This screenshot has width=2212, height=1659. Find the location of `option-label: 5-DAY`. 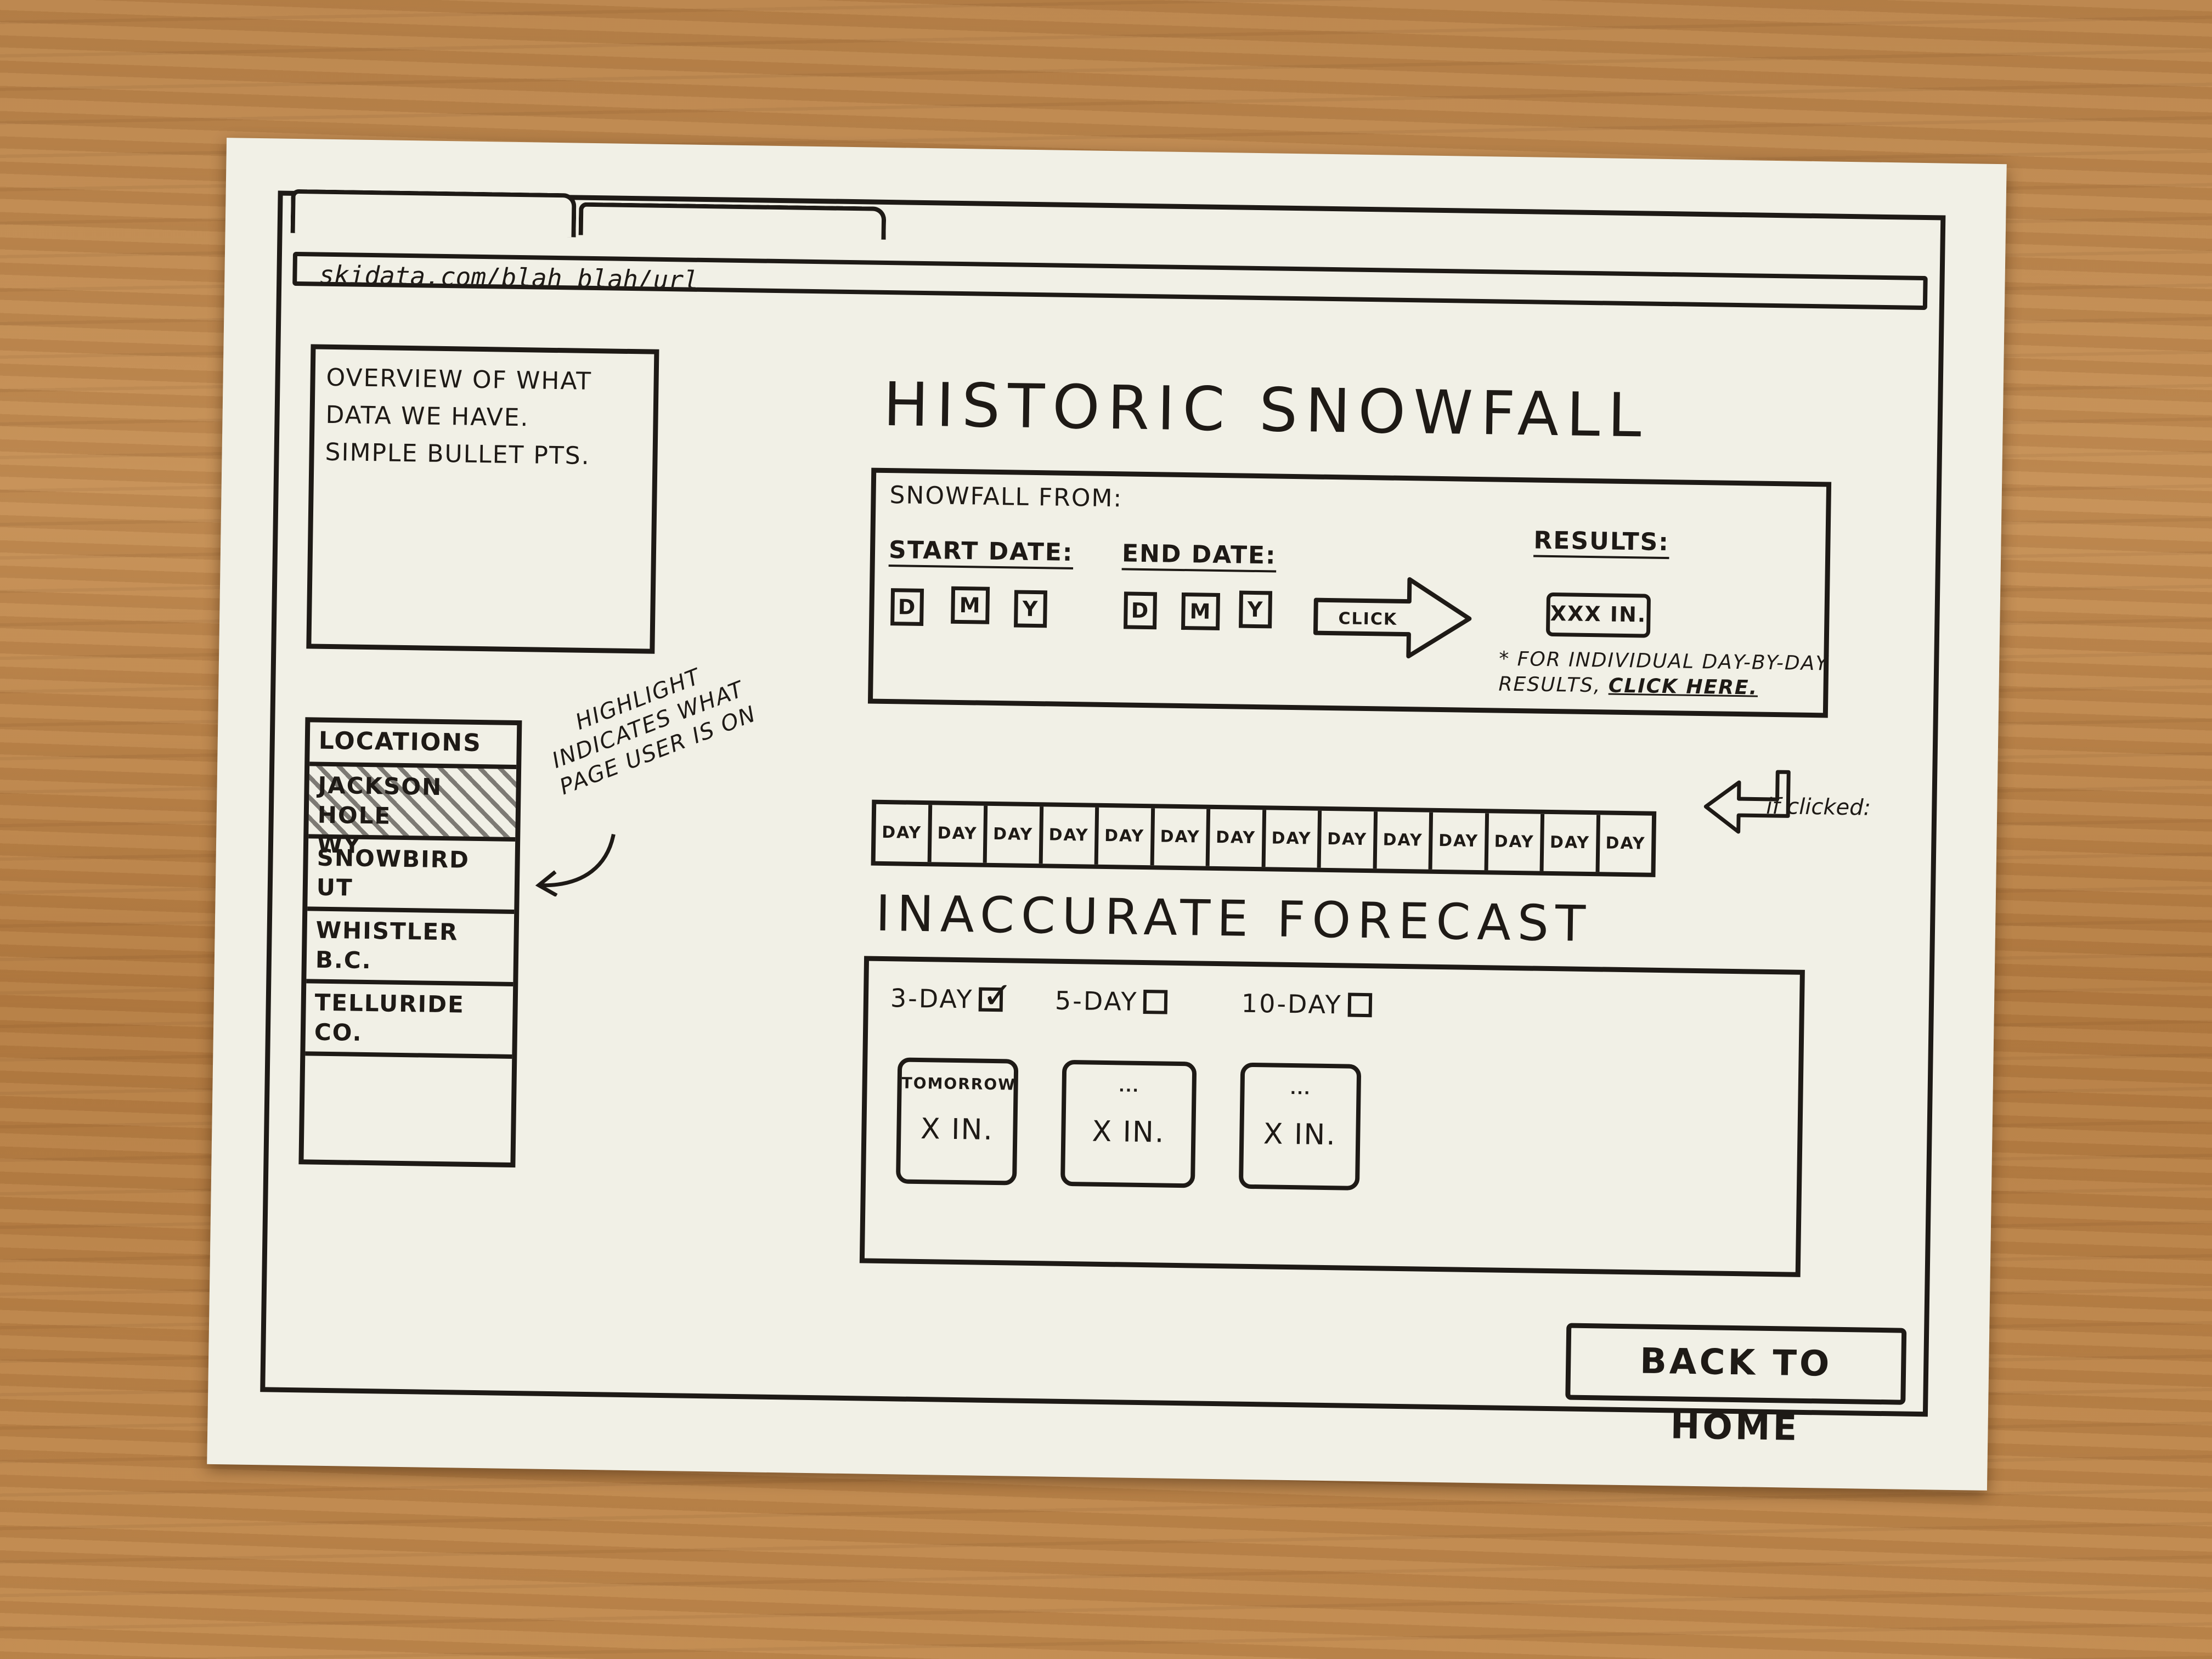

option-label: 5-DAY is located at coordinates (1096, 1001).